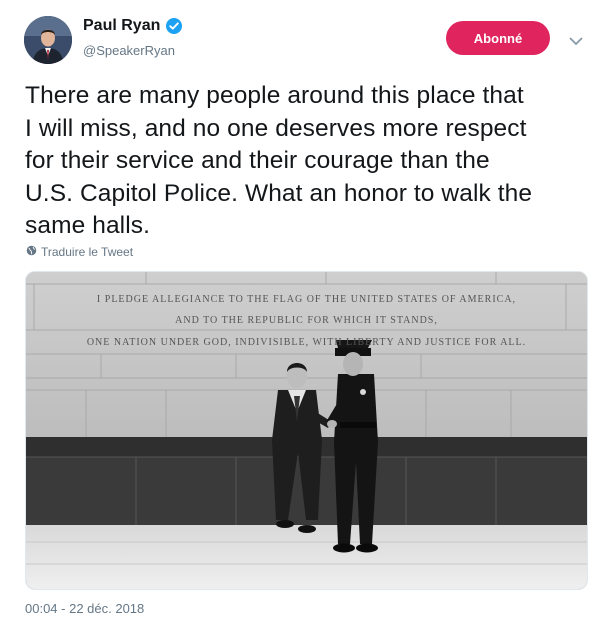 Image resolution: width=608 pixels, height=627 pixels. I want to click on photo-inscription-line: AND TO THE REPUBLIC FOR WHICH IT STANDS,, so click(306, 320).